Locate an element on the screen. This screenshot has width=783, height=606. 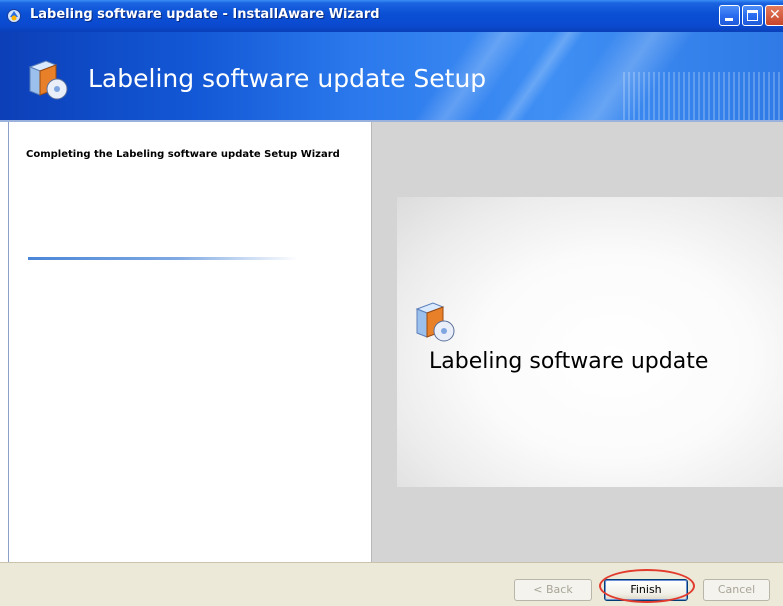
close-icon: ✕ is located at coordinates (775, 15).